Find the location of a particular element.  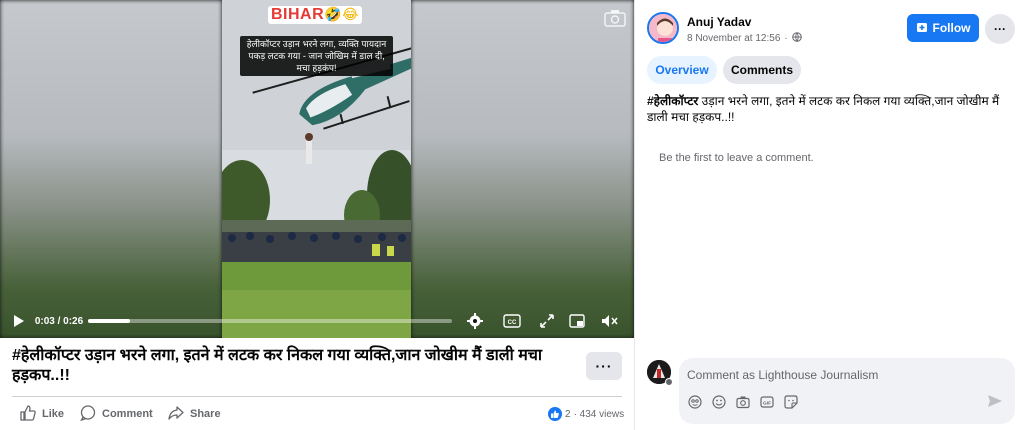

share-arrow-icon is located at coordinates (176, 414).